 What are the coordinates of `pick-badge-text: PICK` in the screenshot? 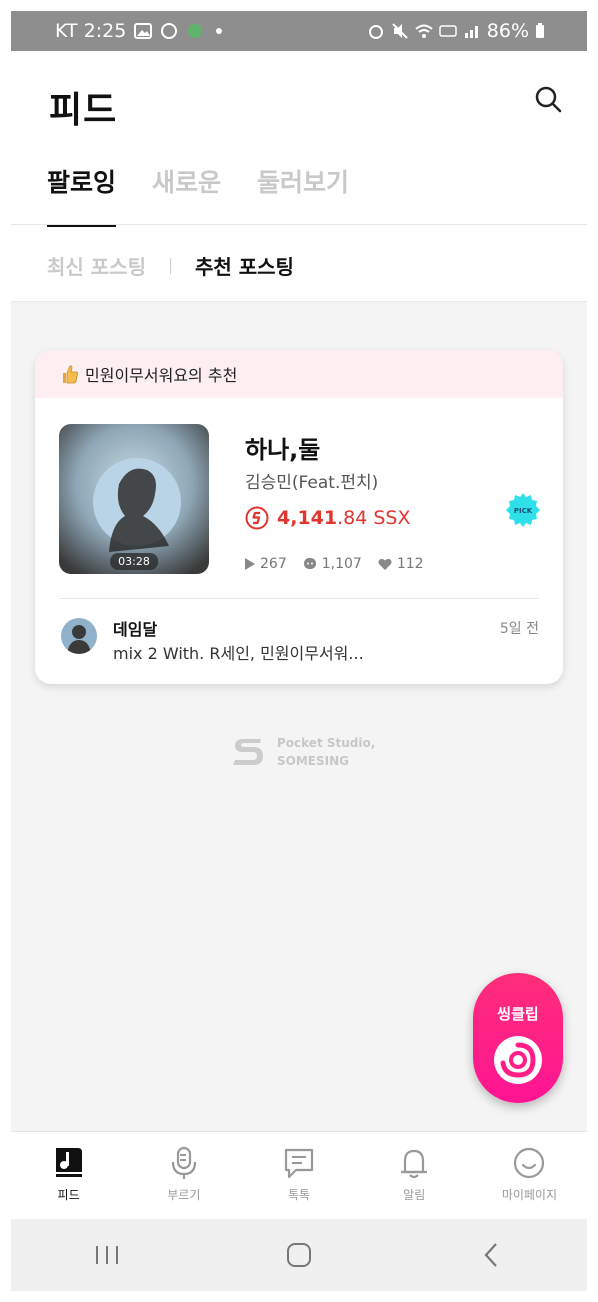 It's located at (523, 511).